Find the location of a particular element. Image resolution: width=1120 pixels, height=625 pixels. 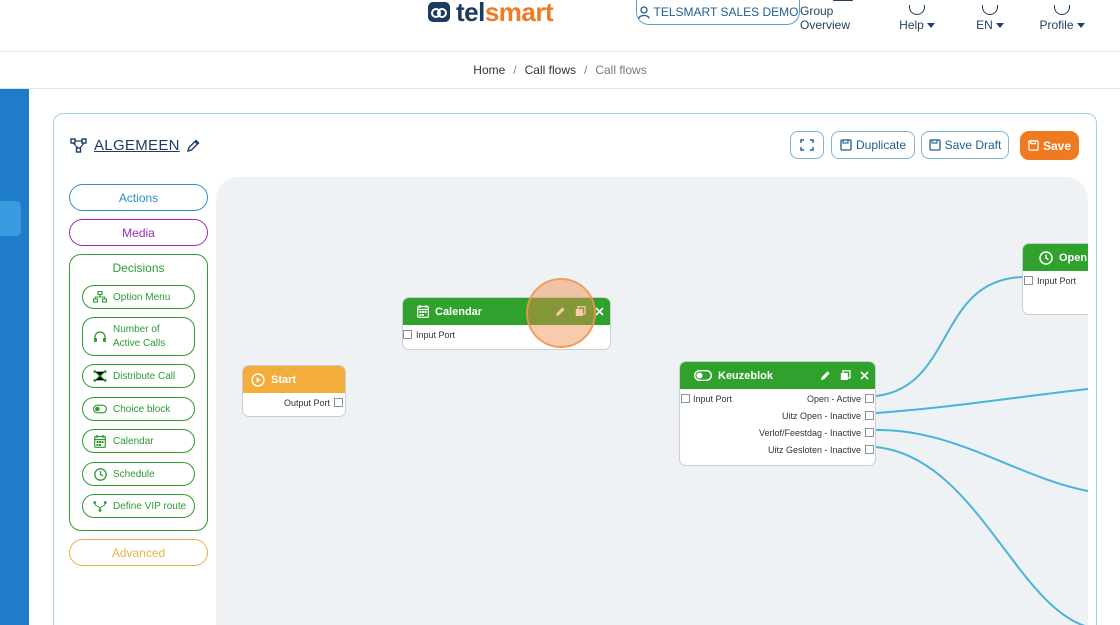

sitemap-icon is located at coordinates (100, 297).